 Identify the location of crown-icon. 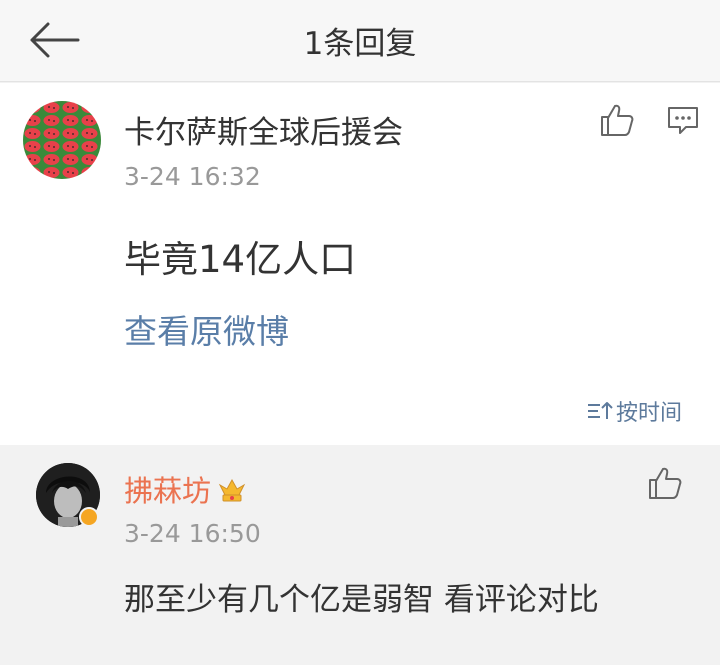
(232, 490).